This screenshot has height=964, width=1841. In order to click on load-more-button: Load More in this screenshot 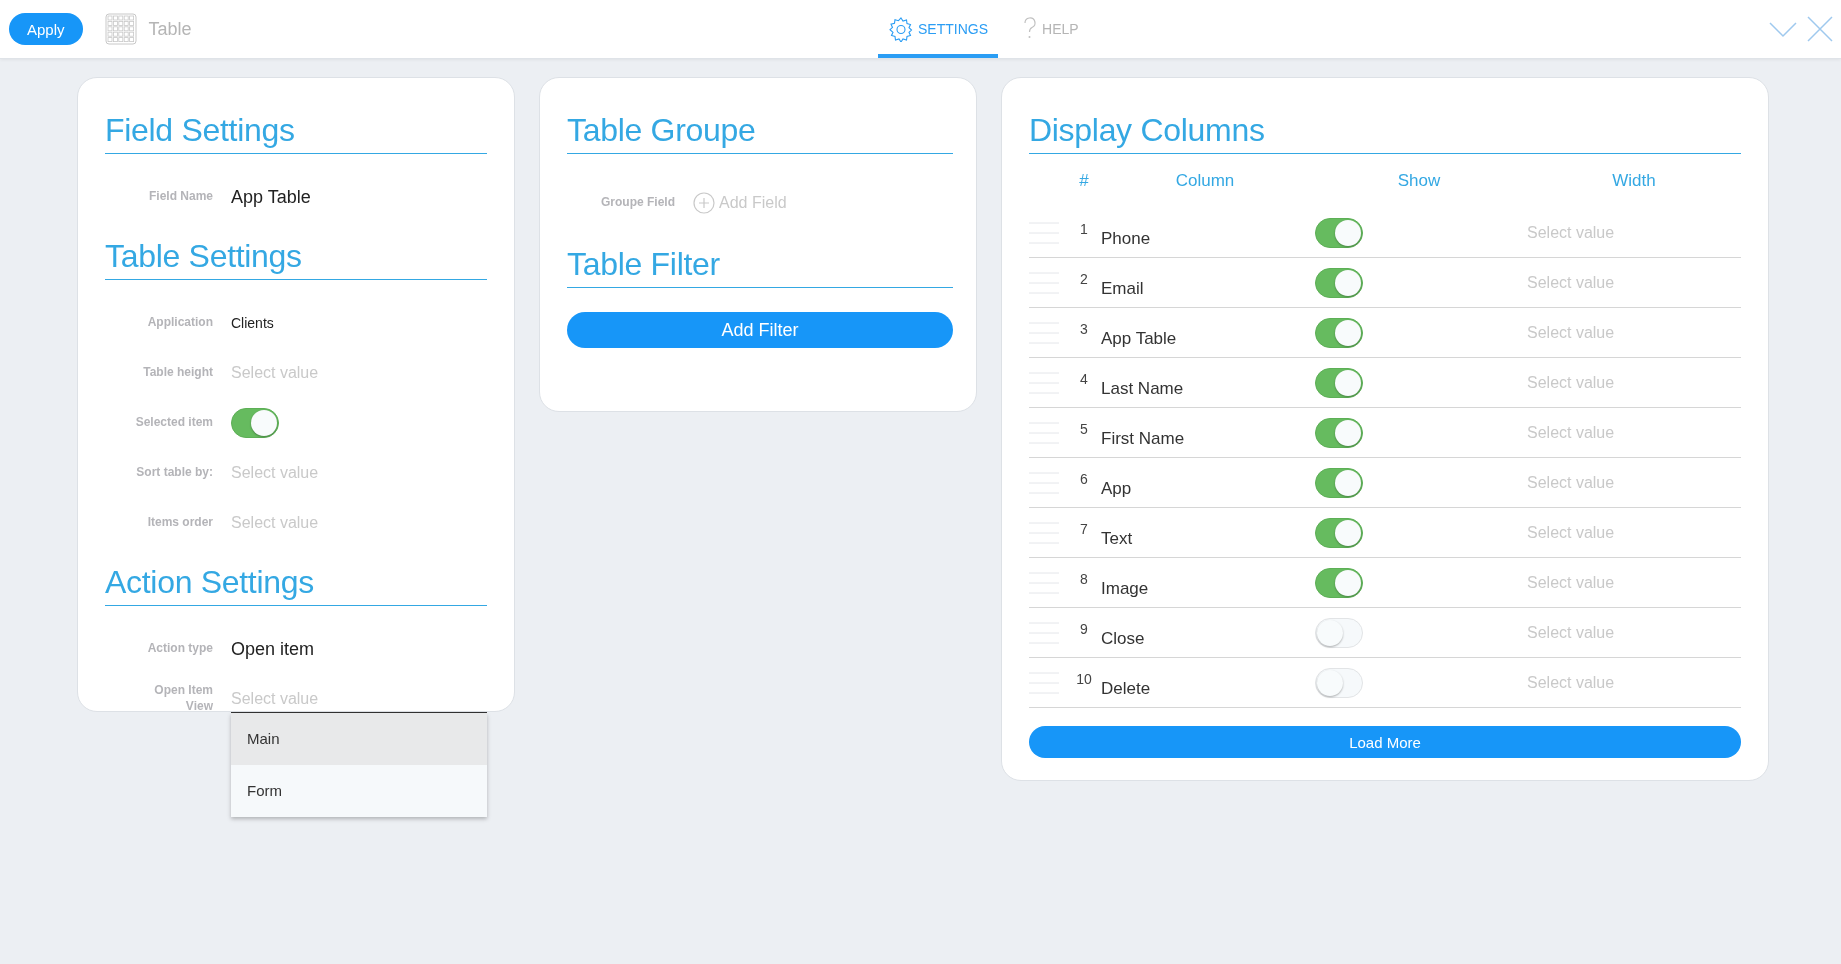, I will do `click(1385, 742)`.